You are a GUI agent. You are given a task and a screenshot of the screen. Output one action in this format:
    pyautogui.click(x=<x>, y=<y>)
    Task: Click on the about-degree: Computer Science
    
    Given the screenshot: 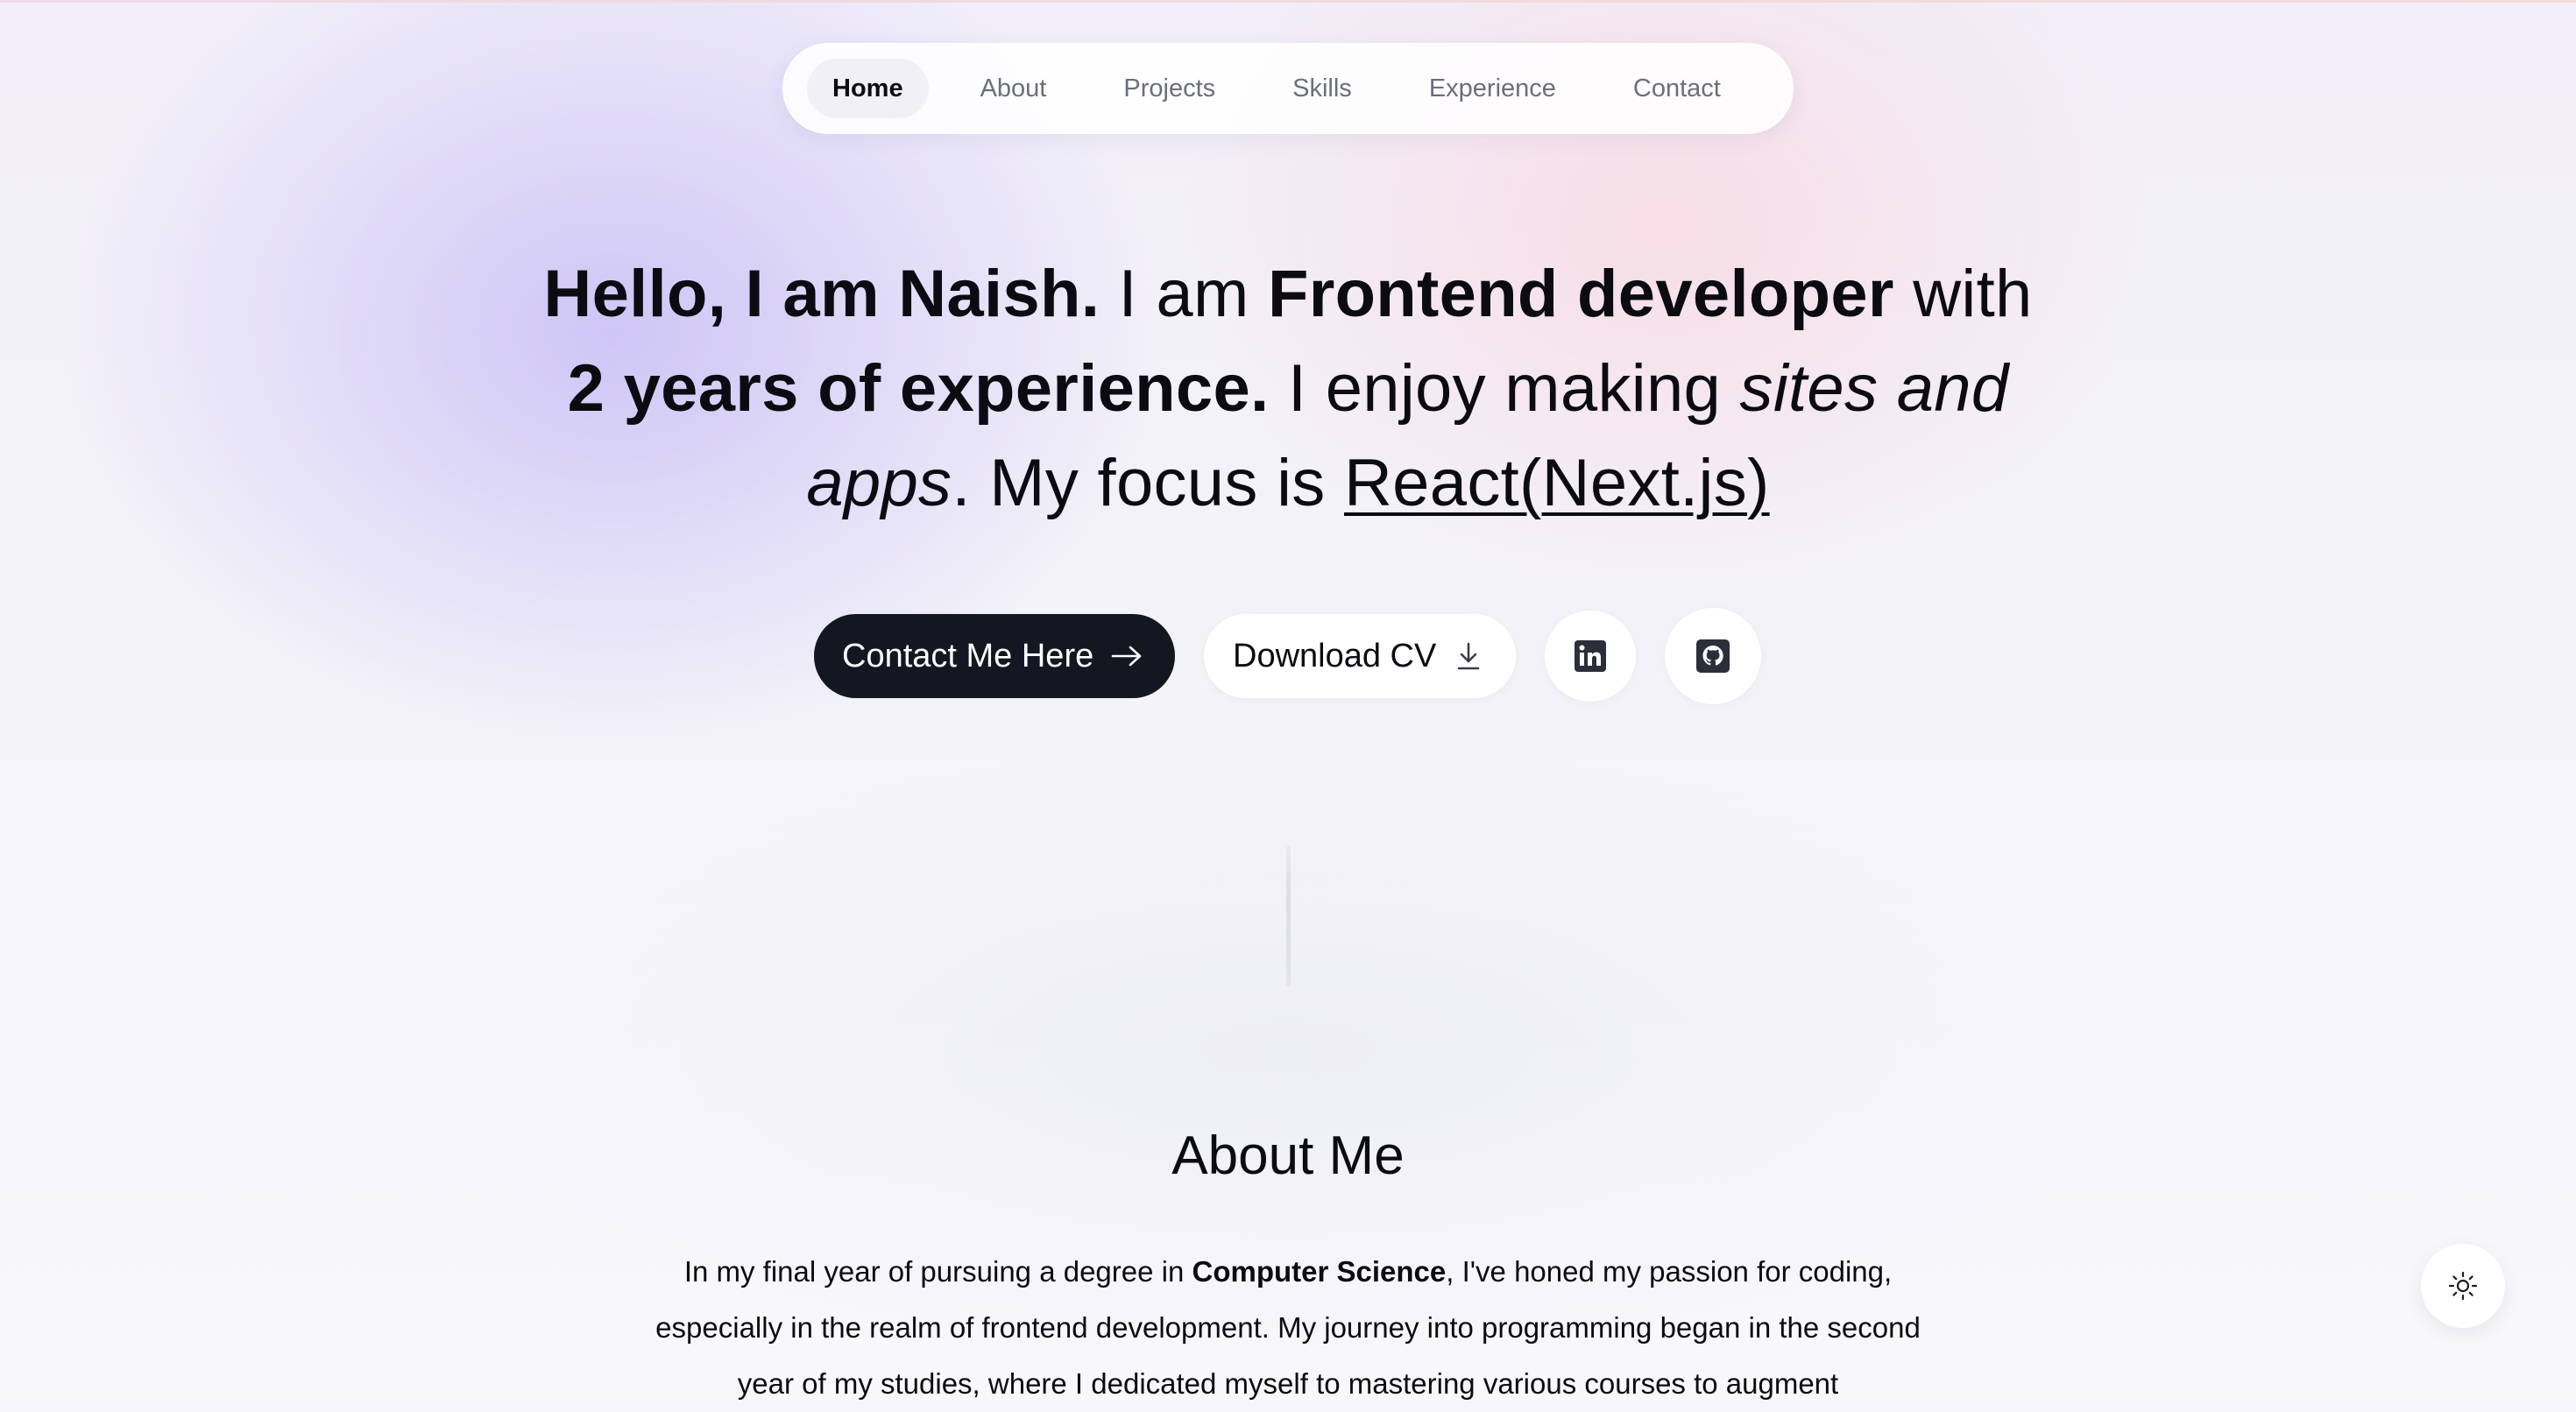 What is the action you would take?
    pyautogui.click(x=1319, y=1272)
    